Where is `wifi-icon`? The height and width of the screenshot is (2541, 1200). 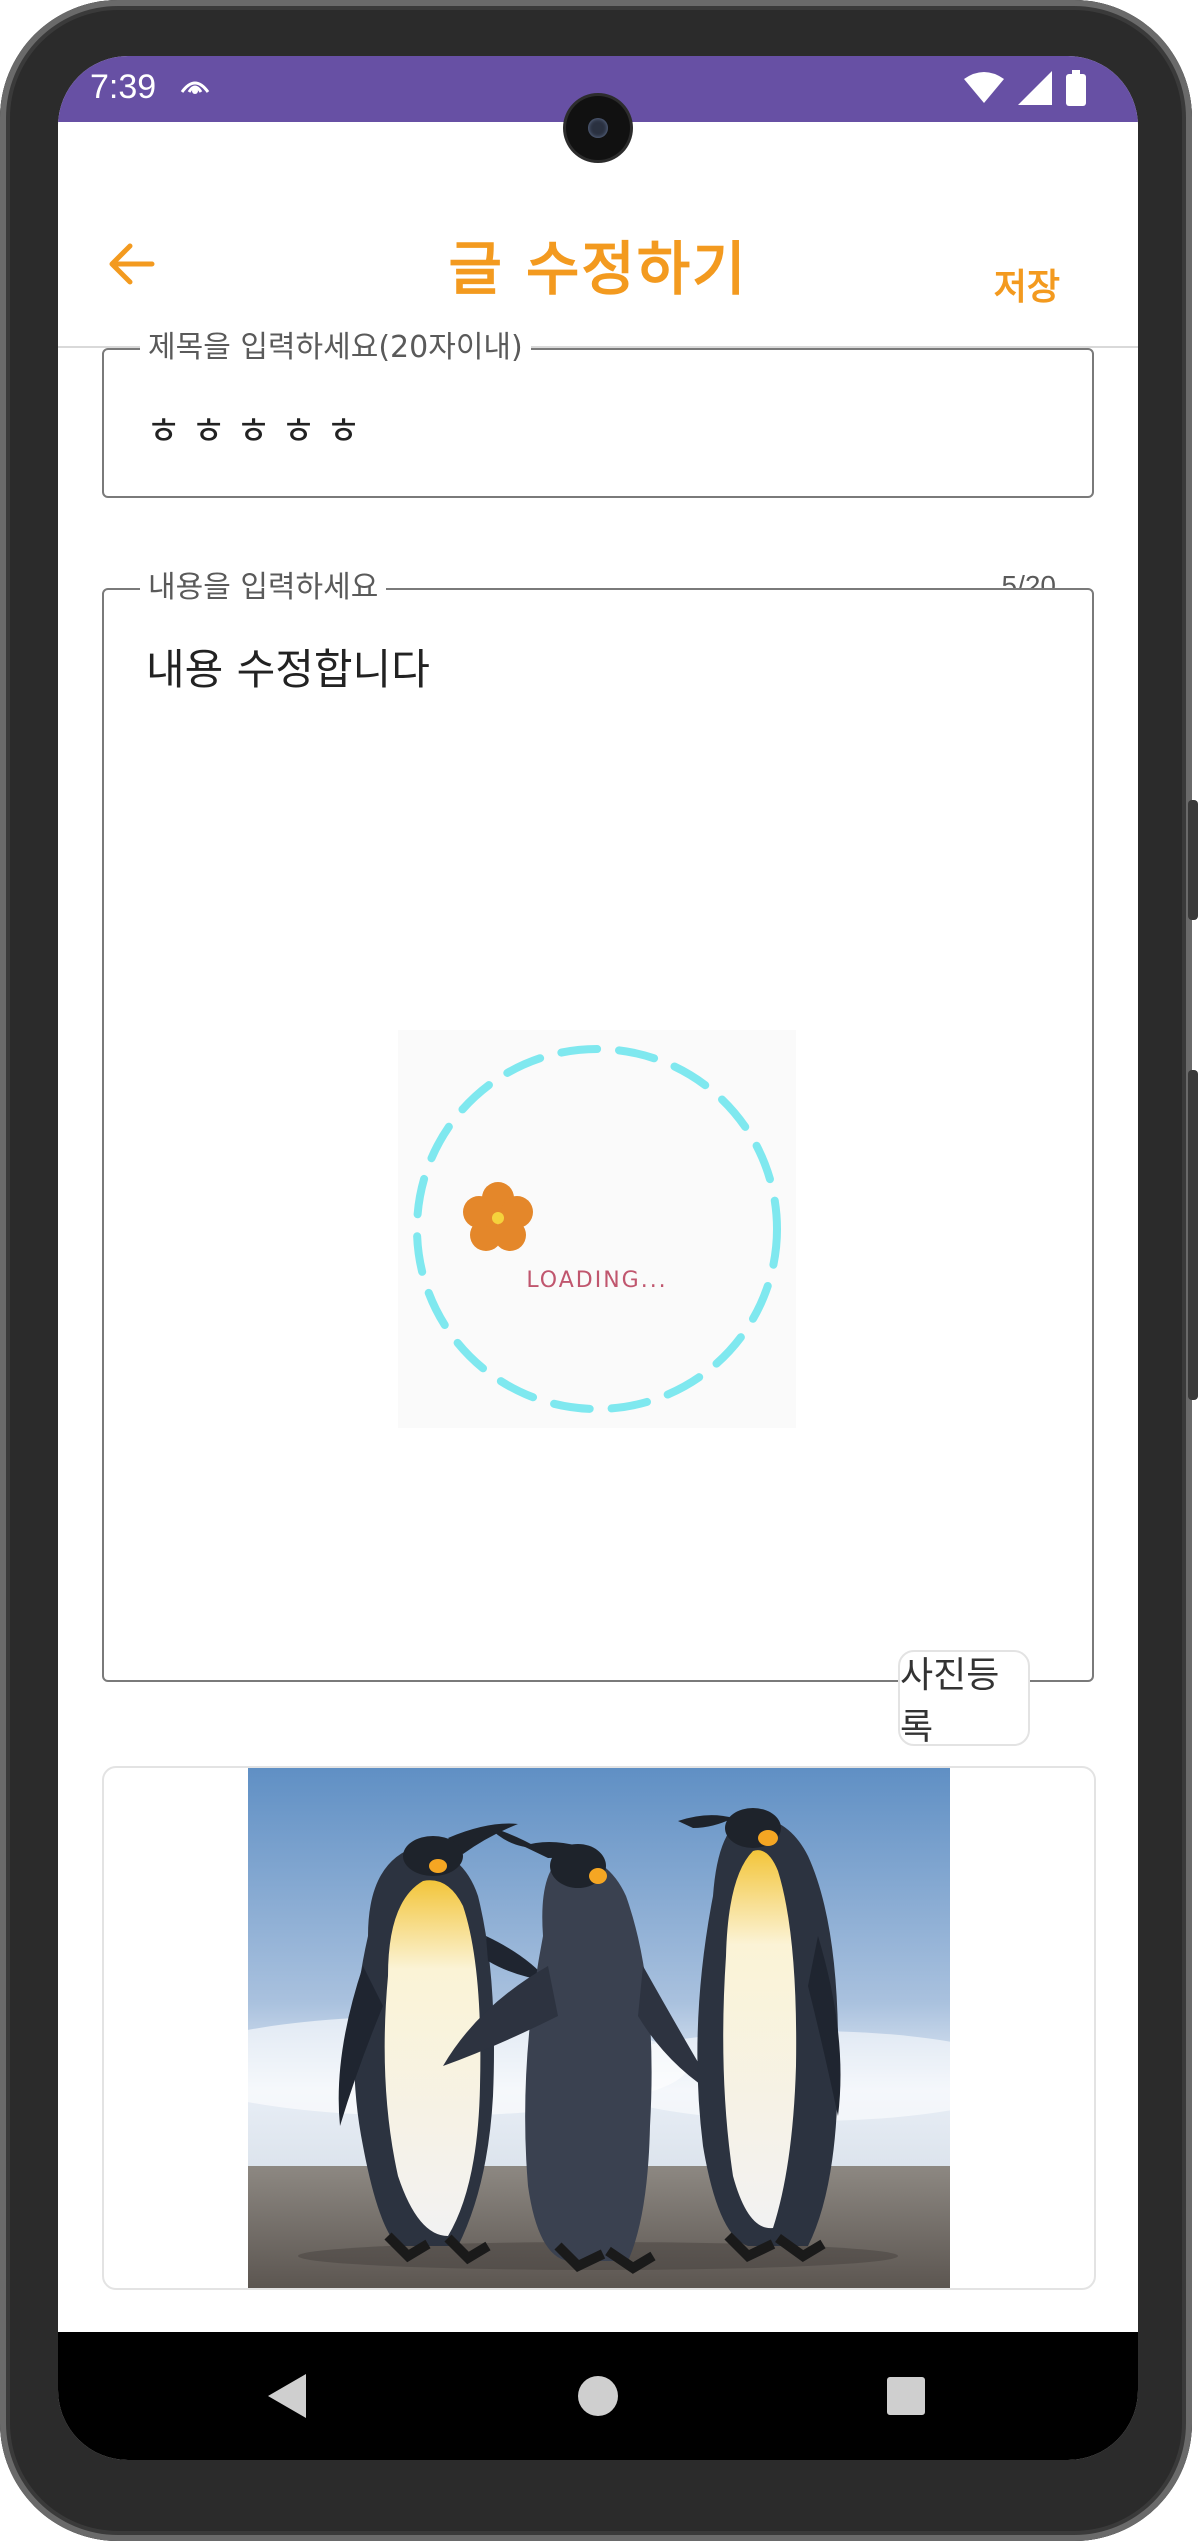
wifi-icon is located at coordinates (984, 90).